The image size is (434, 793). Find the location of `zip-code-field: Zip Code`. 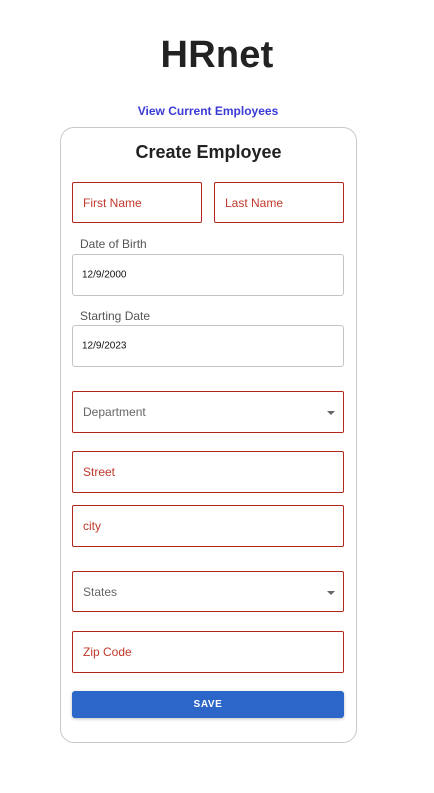

zip-code-field: Zip Code is located at coordinates (208, 652).